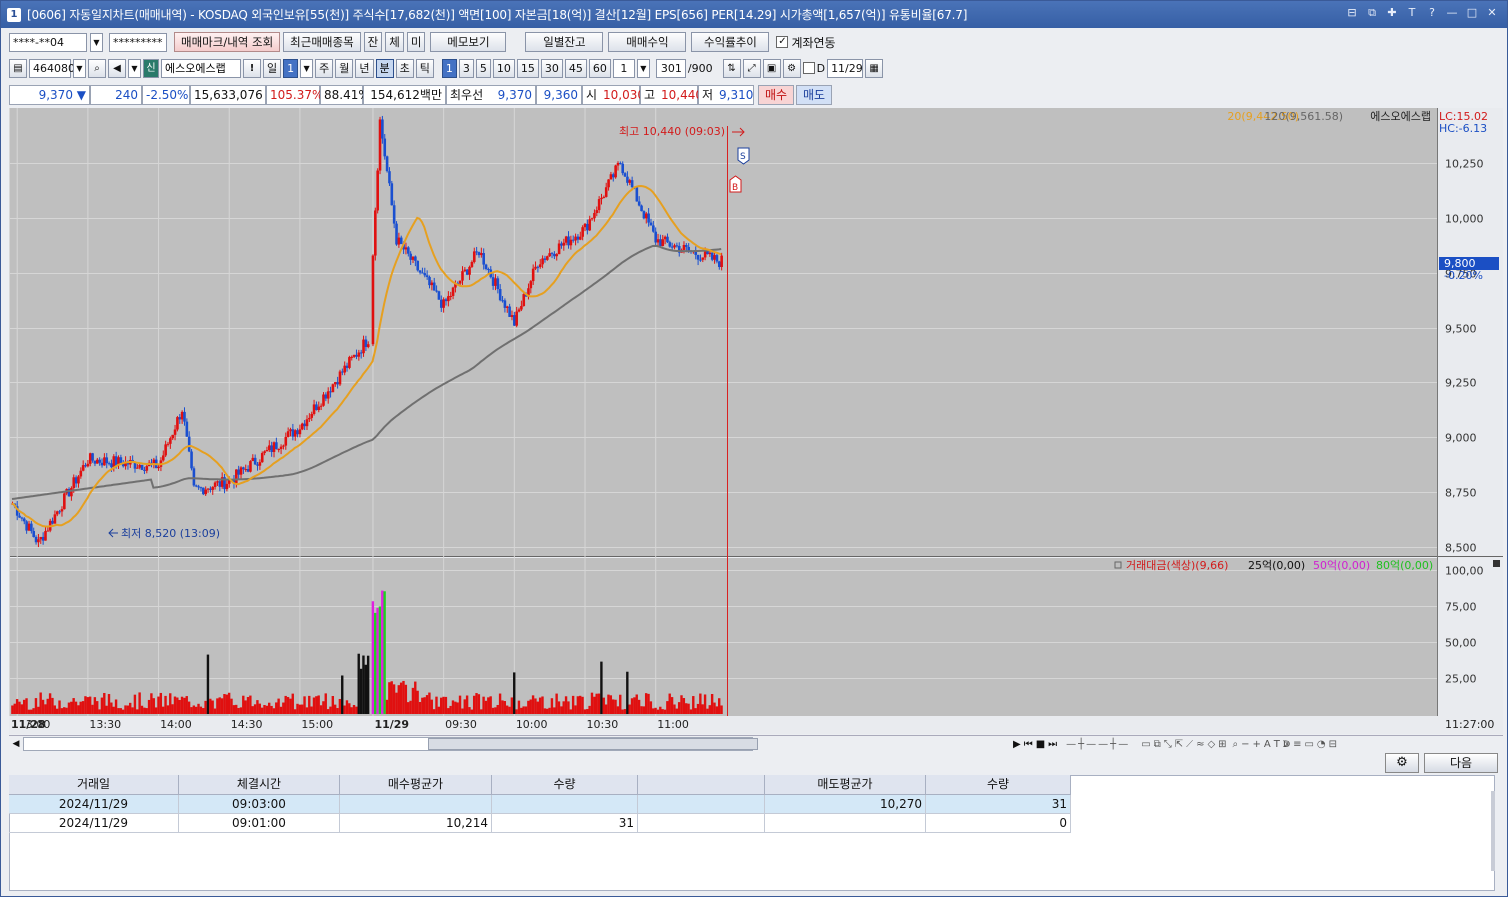  What do you see at coordinates (771, 68) in the screenshot?
I see `save-icon: ▣` at bounding box center [771, 68].